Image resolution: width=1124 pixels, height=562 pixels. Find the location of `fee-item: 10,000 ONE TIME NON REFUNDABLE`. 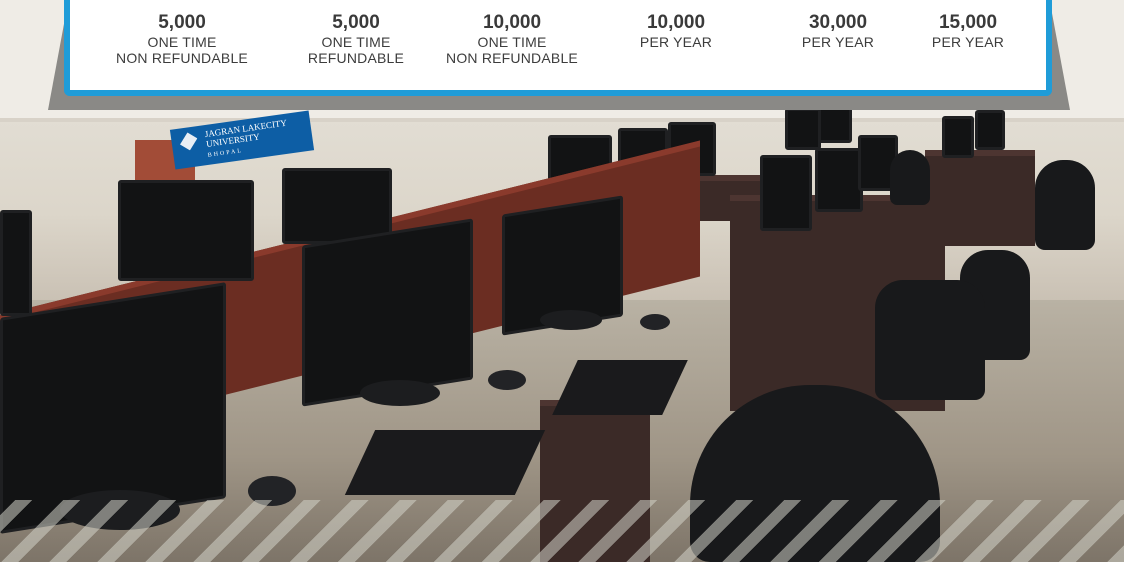

fee-item: 10,000 ONE TIME NON REFUNDABLE is located at coordinates (512, 39).